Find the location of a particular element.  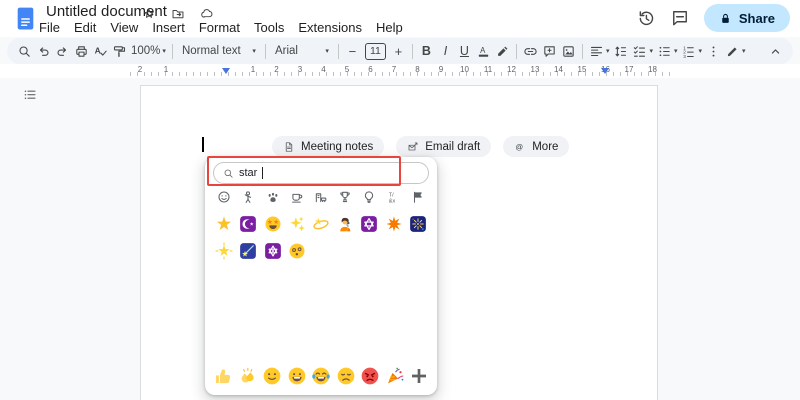

emoji-fireworks is located at coordinates (418, 224).